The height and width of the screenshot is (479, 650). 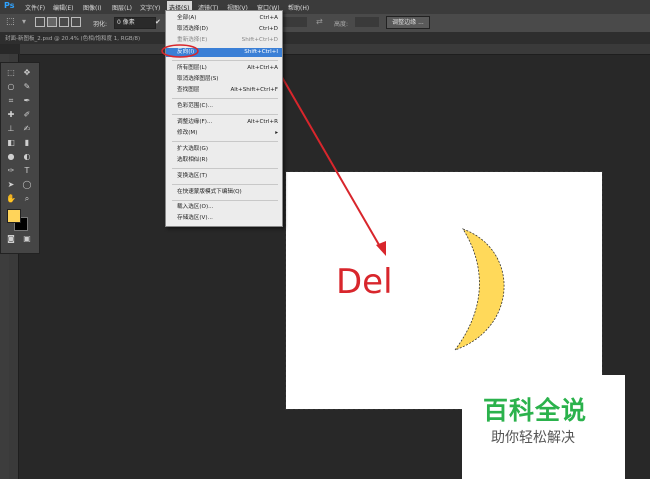 I want to click on menu-item-deselect: 取消选择(D) Ctrl+D, so click(x=224, y=29).